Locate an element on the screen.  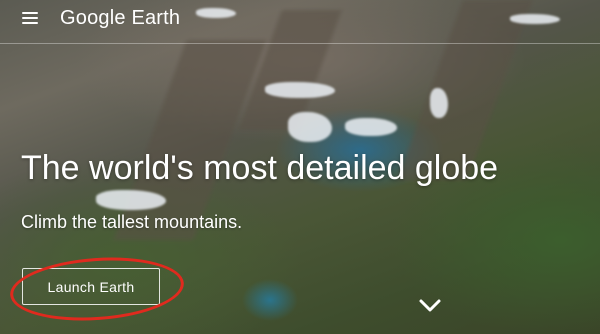
top-bar: Google Earth is located at coordinates (300, 18).